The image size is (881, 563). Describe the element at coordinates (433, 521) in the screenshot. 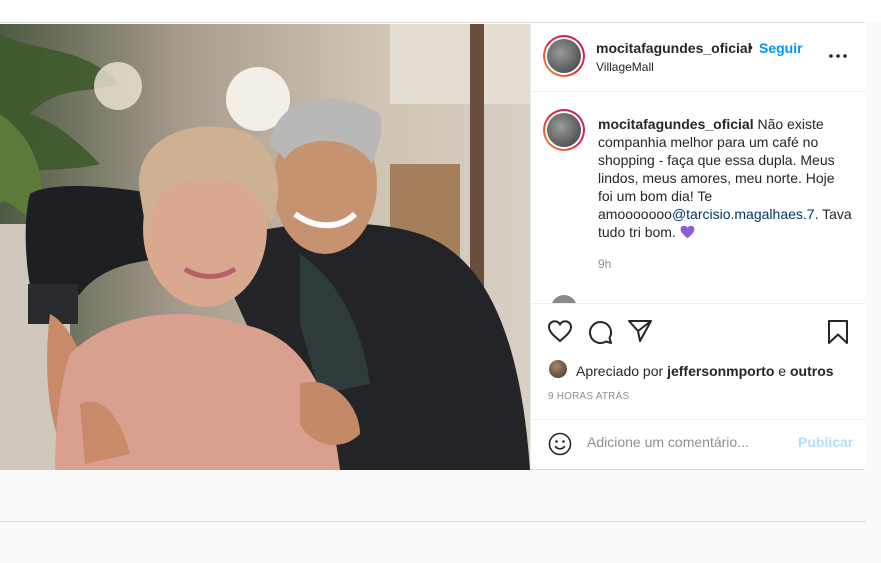

I see `page-divider` at that location.